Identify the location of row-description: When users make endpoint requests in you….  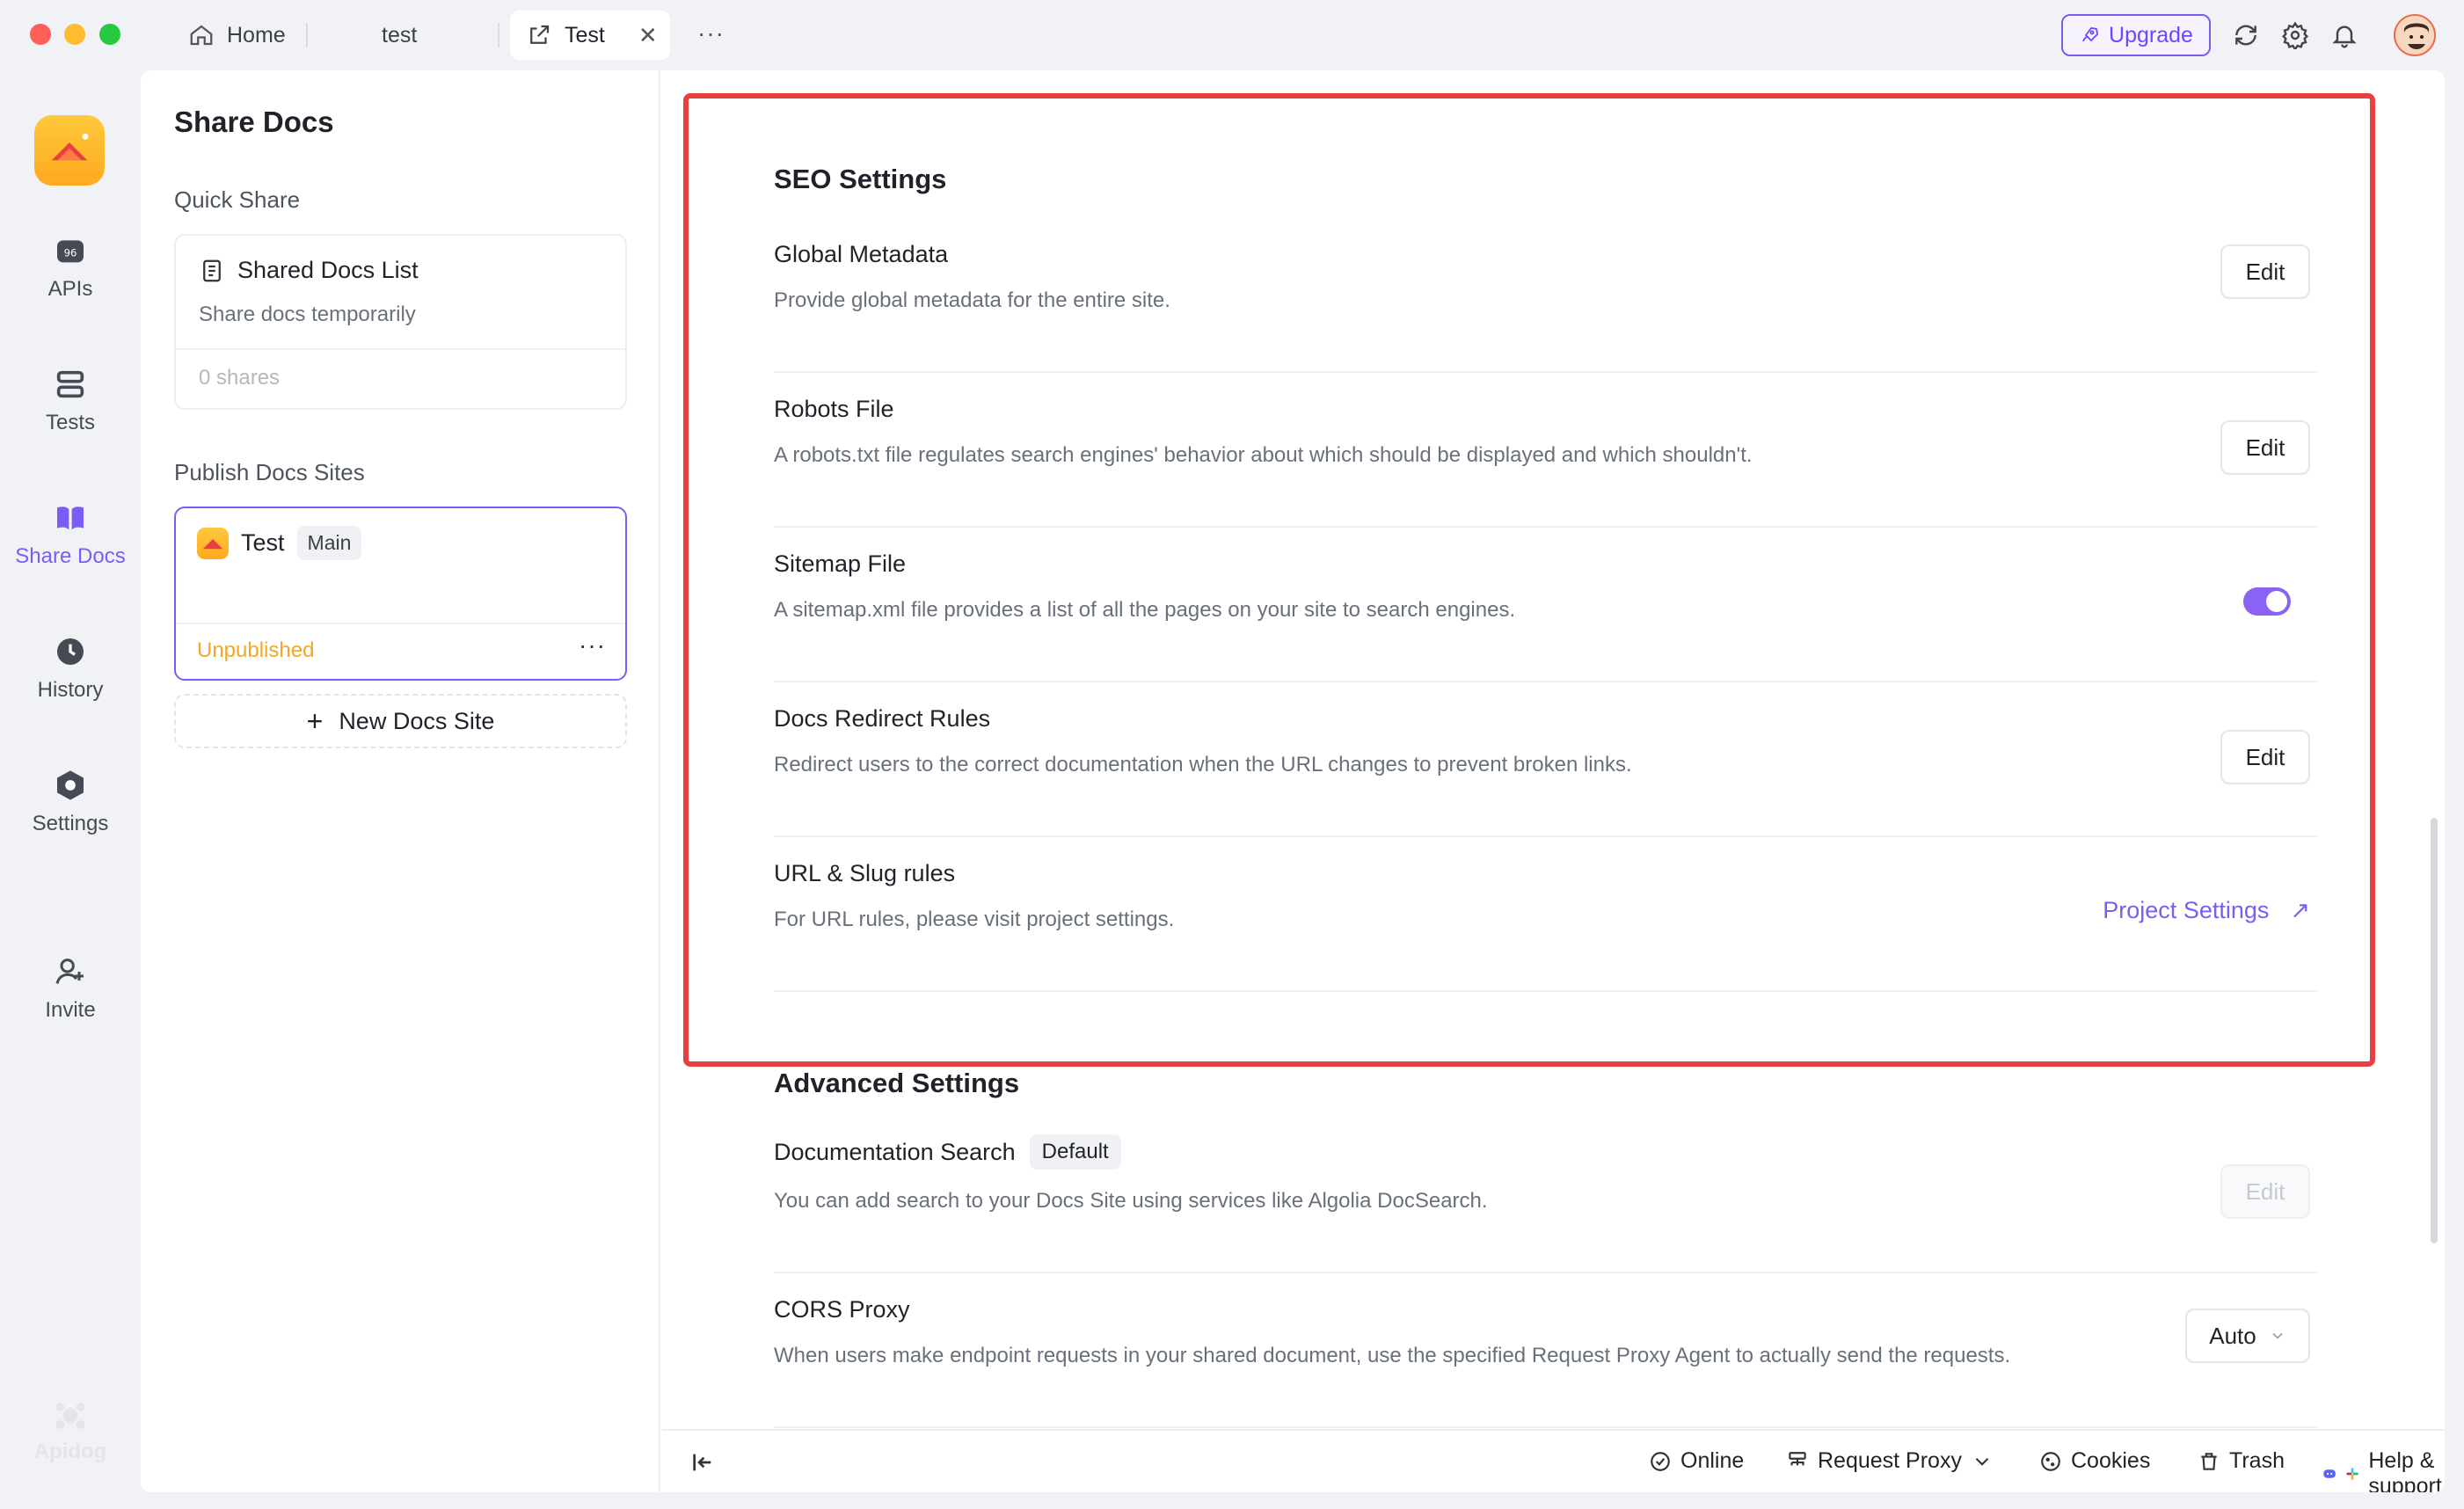
(1392, 1356).